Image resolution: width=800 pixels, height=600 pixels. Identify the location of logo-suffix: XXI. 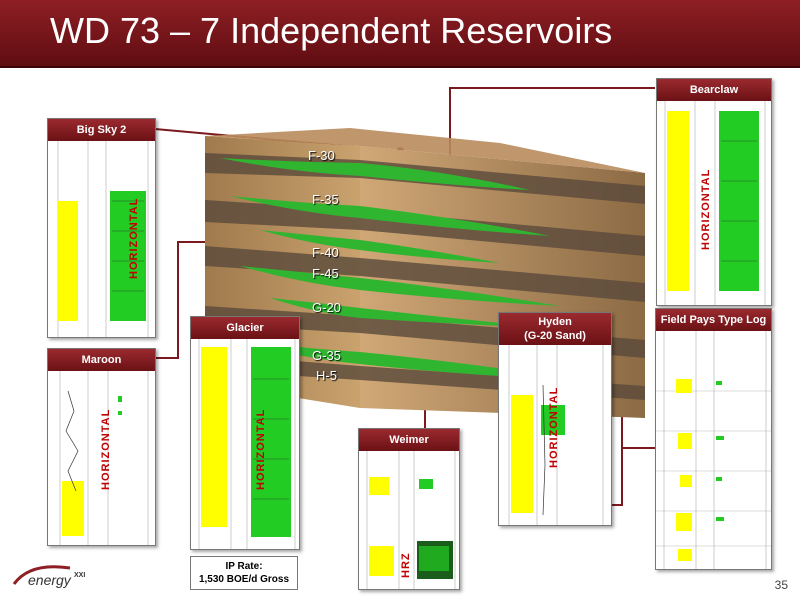
(80, 575).